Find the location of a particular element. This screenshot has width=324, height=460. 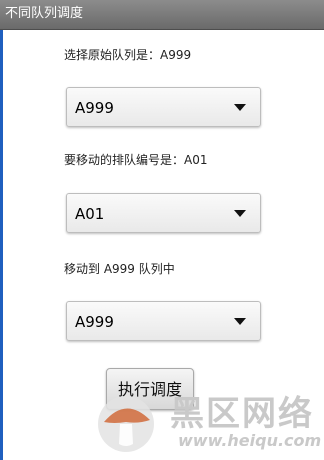

watermark-text: 黑区网络 is located at coordinates (242, 414).